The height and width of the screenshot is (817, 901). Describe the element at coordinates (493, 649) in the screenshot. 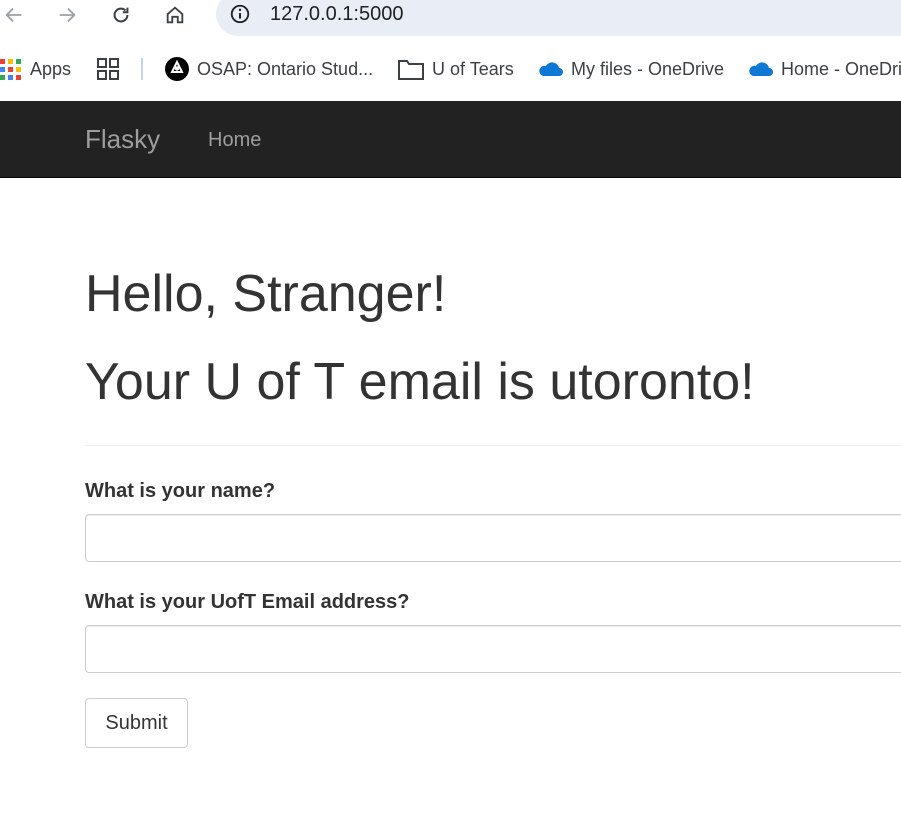

I see `email-input` at that location.